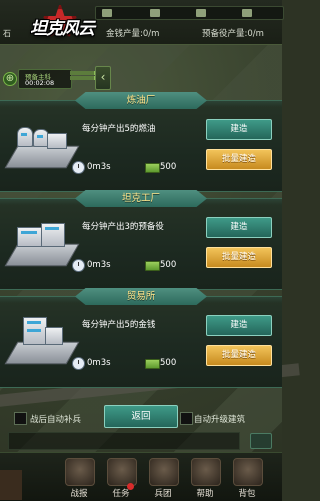 Image resolution: width=320 pixels, height=501 pixels. I want to click on game-logo-text: 坦克风云, so click(62, 29).